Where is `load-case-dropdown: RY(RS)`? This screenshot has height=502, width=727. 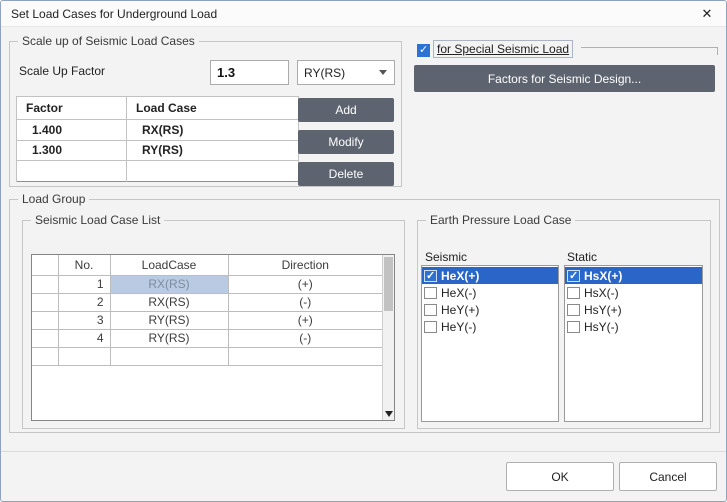
load-case-dropdown: RY(RS) is located at coordinates (346, 72).